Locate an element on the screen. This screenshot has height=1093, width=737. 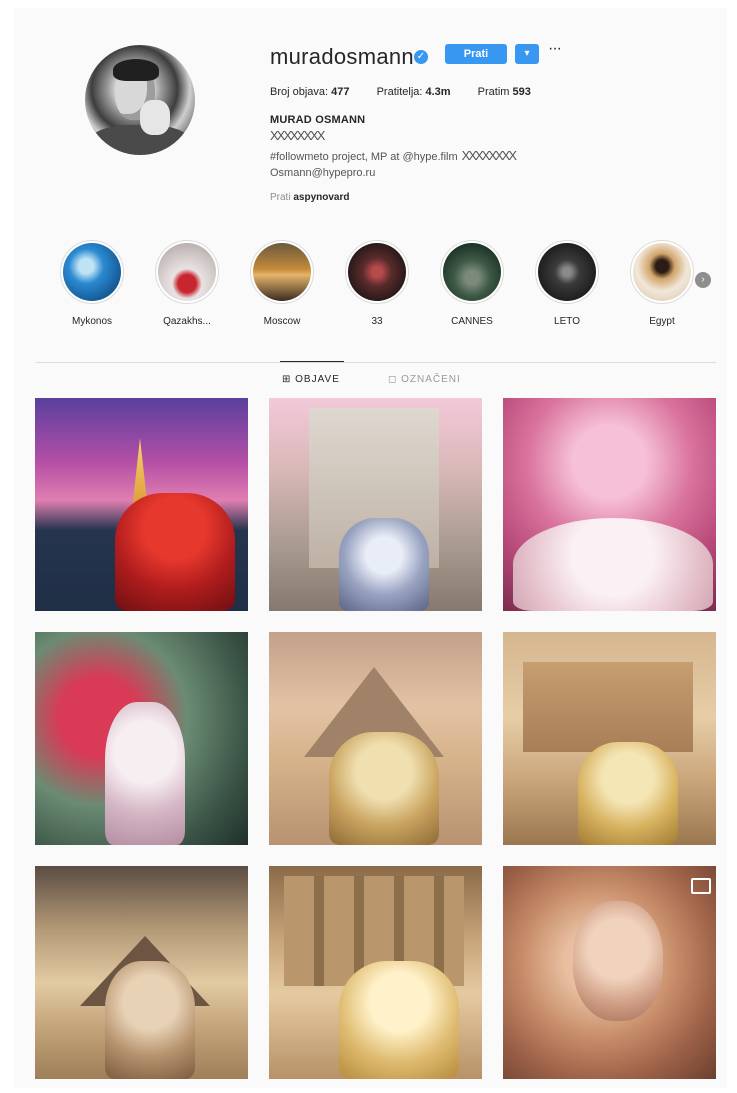
bio-redacted-line: XXXXXXXX is located at coordinates (297, 135).